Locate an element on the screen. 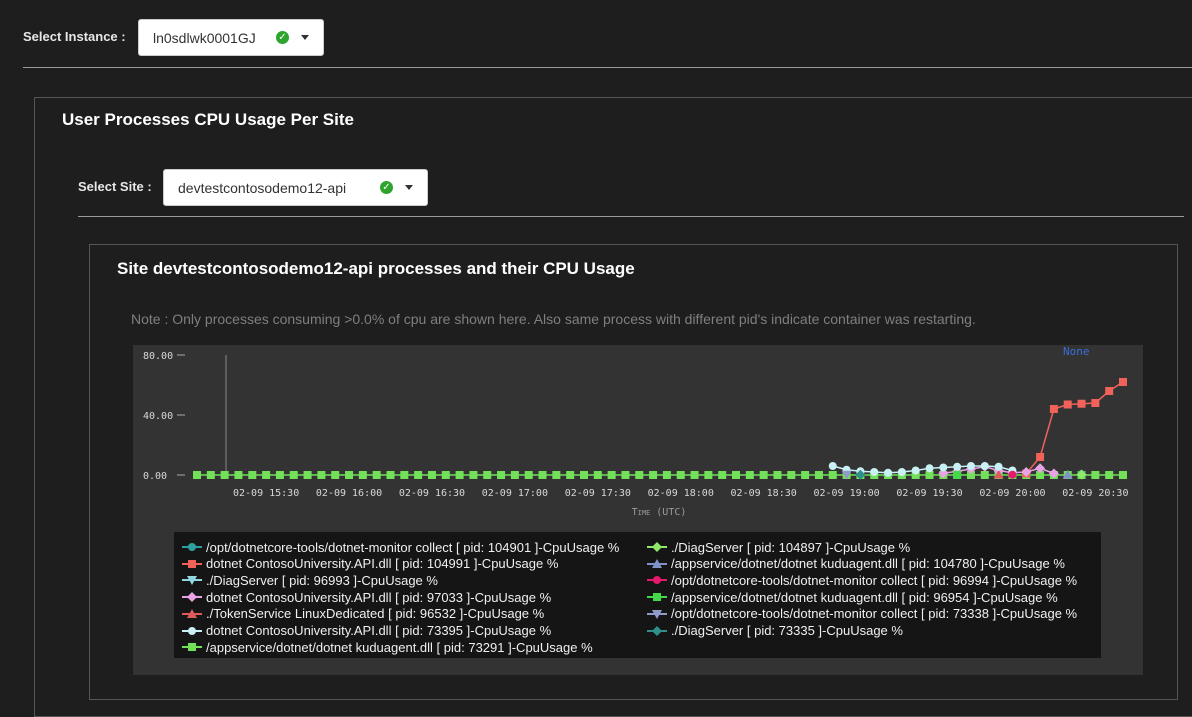  x-tick-label: 02-09 16:00 is located at coordinates (349, 493).